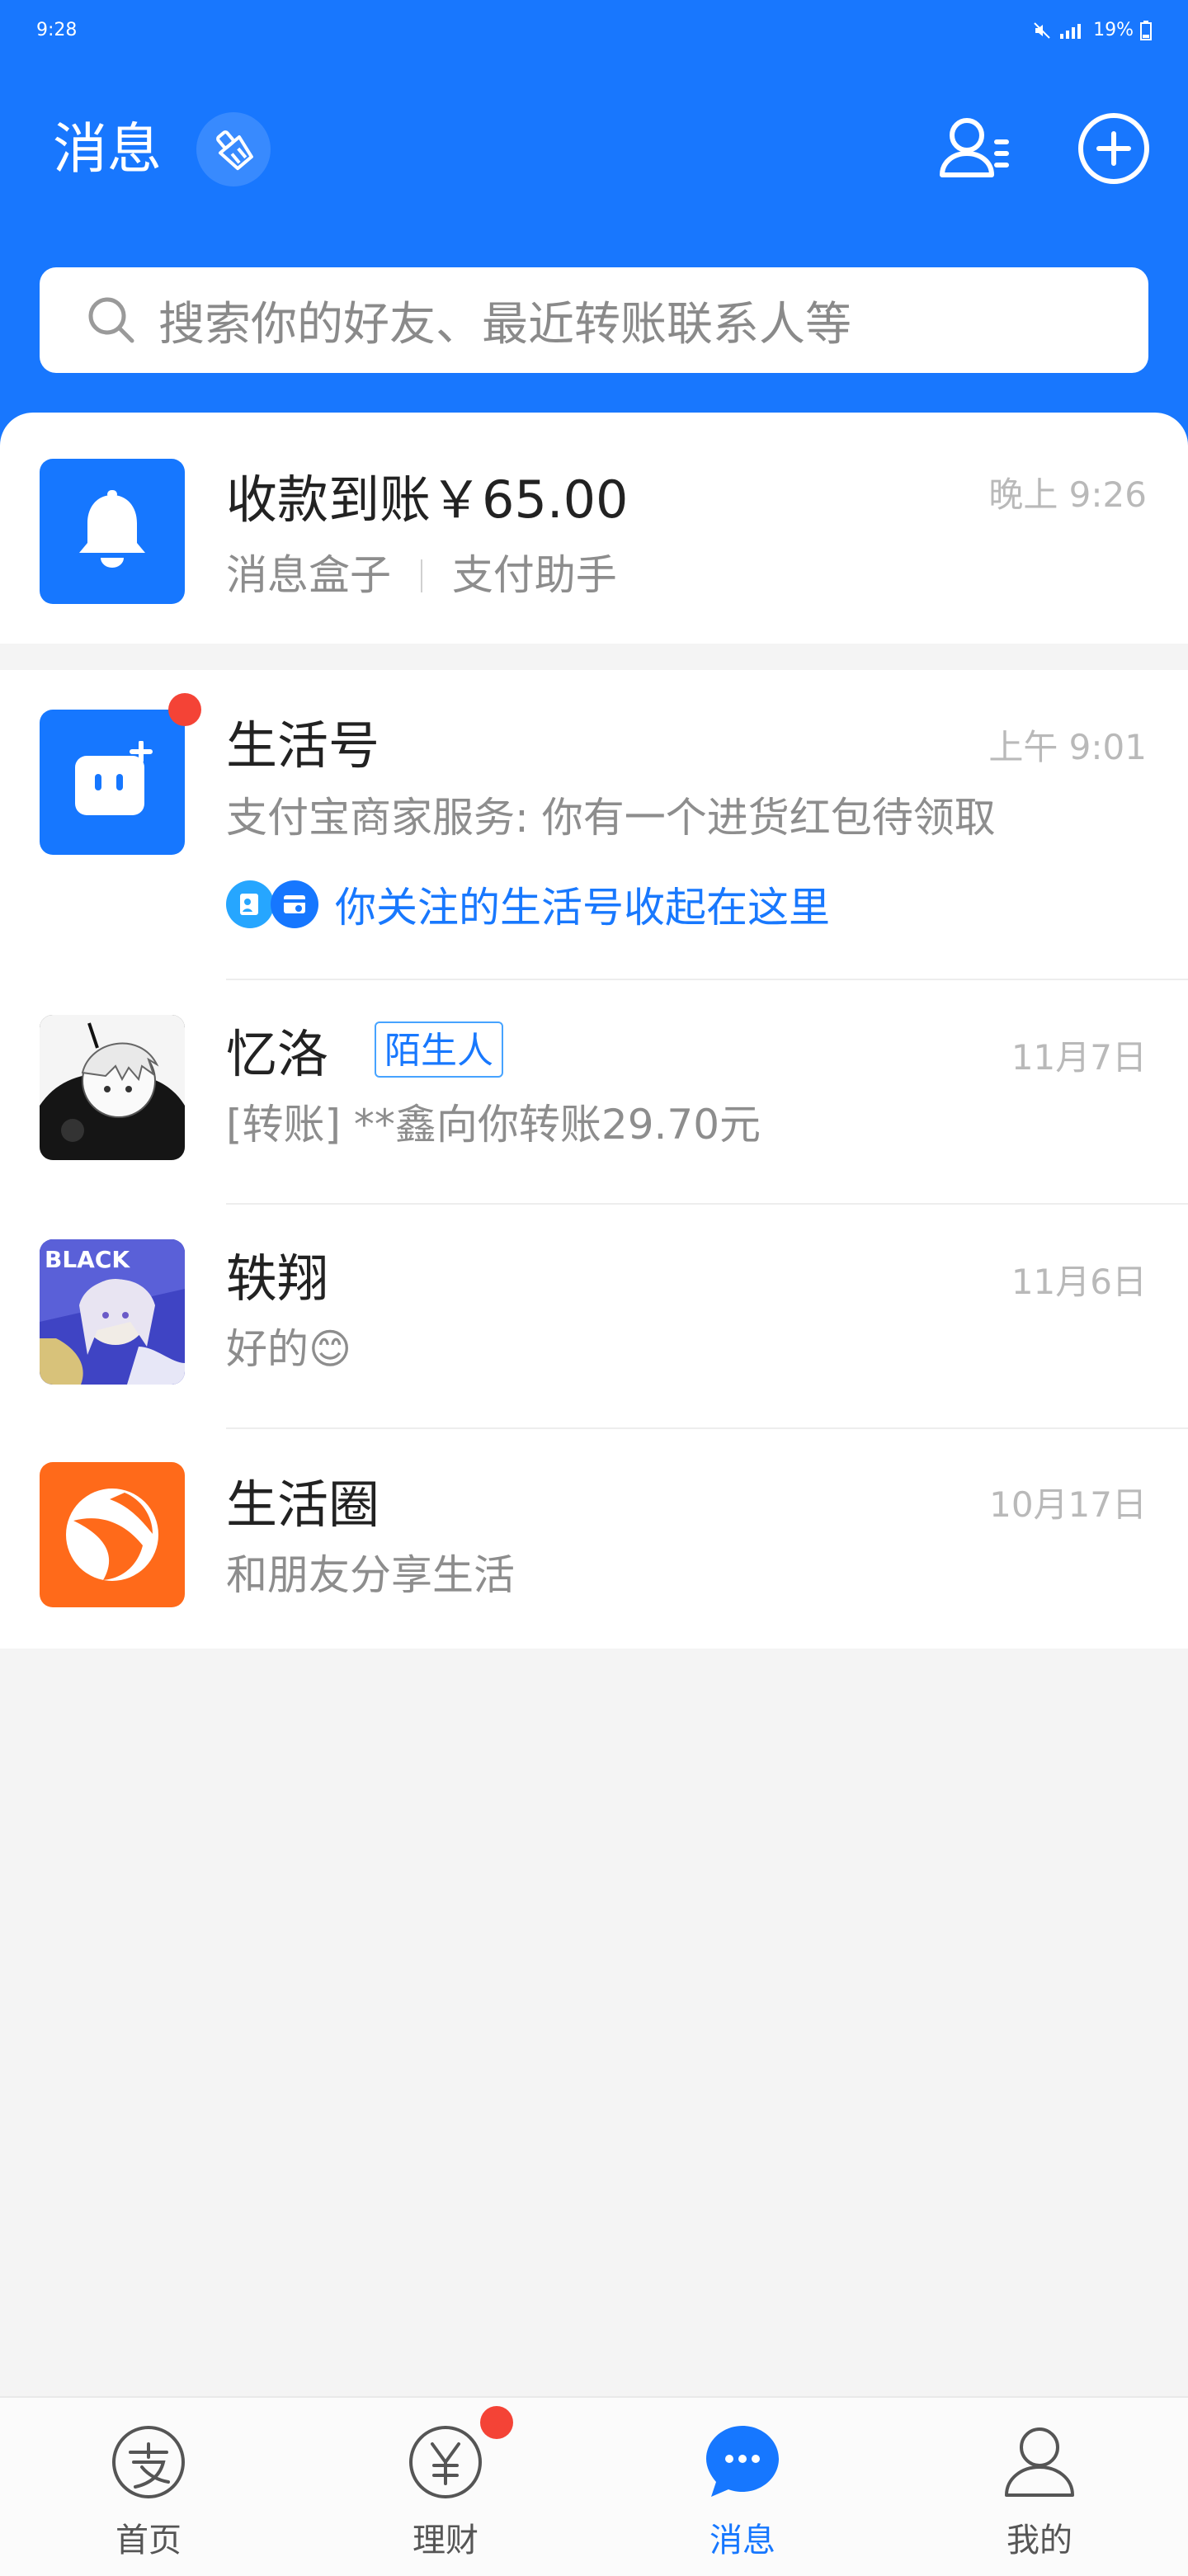 The image size is (1188, 2576). I want to click on tab-label: 消息, so click(743, 2540).